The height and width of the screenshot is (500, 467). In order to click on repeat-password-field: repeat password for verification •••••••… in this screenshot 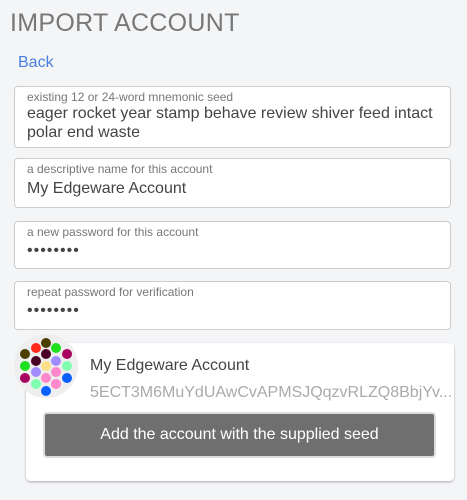, I will do `click(232, 305)`.